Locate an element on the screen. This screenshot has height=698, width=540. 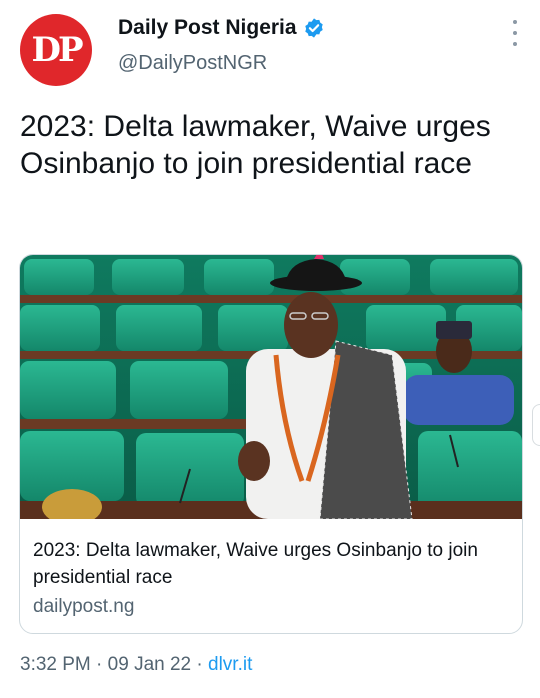
author-name-row: Daily Post Nigeria is located at coordinates (221, 28).